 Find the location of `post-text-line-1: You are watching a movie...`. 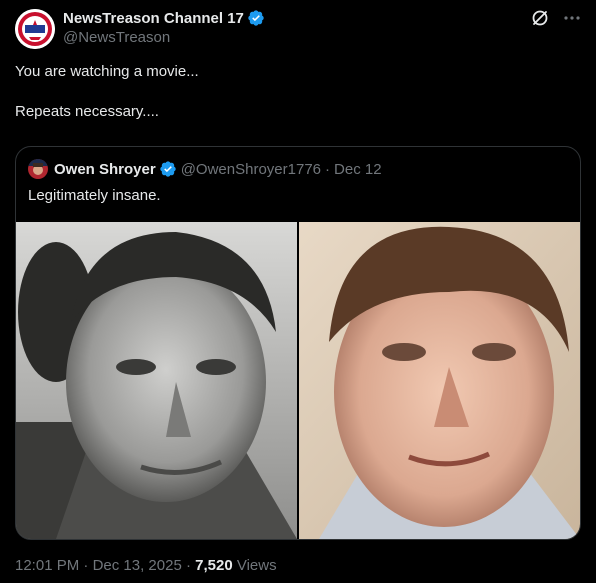

post-text-line-1: You are watching a movie... is located at coordinates (107, 71).